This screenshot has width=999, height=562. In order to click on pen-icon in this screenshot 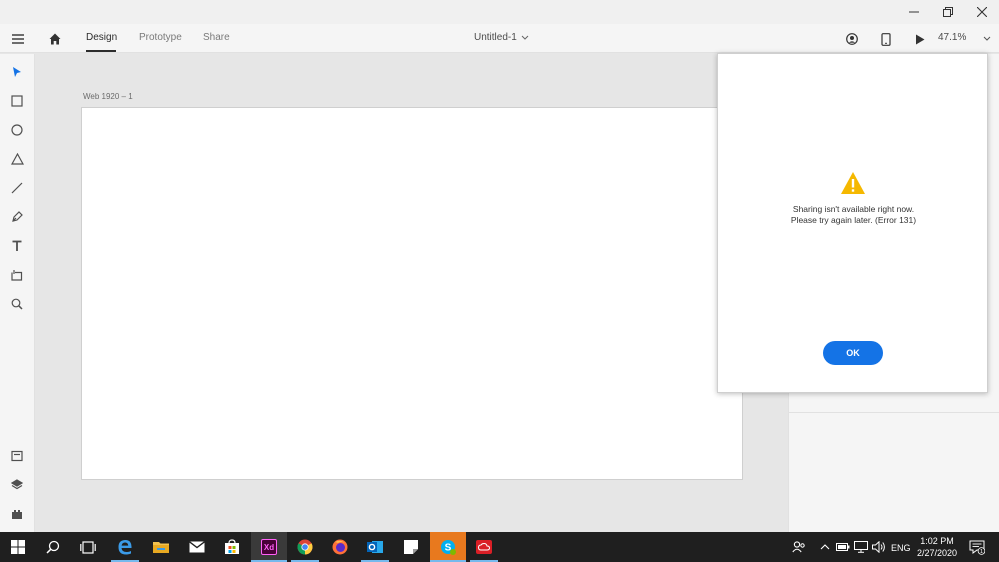, I will do `click(17, 216)`.